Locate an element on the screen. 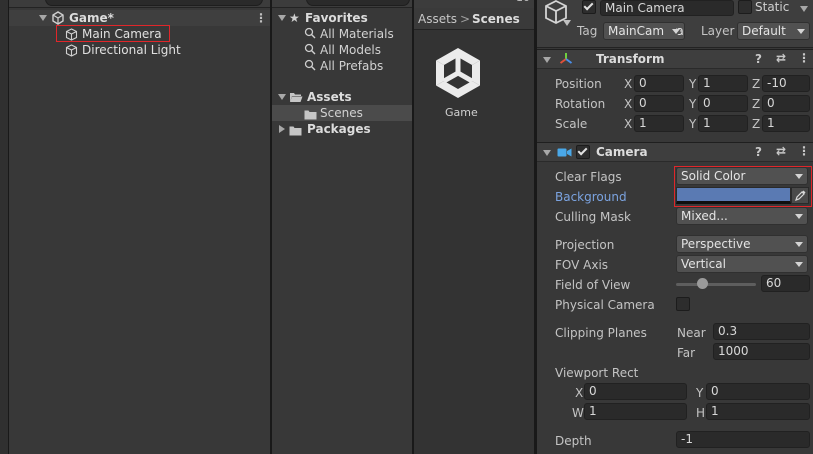 This screenshot has height=454, width=813. position-x-input: 0 is located at coordinates (659, 83).